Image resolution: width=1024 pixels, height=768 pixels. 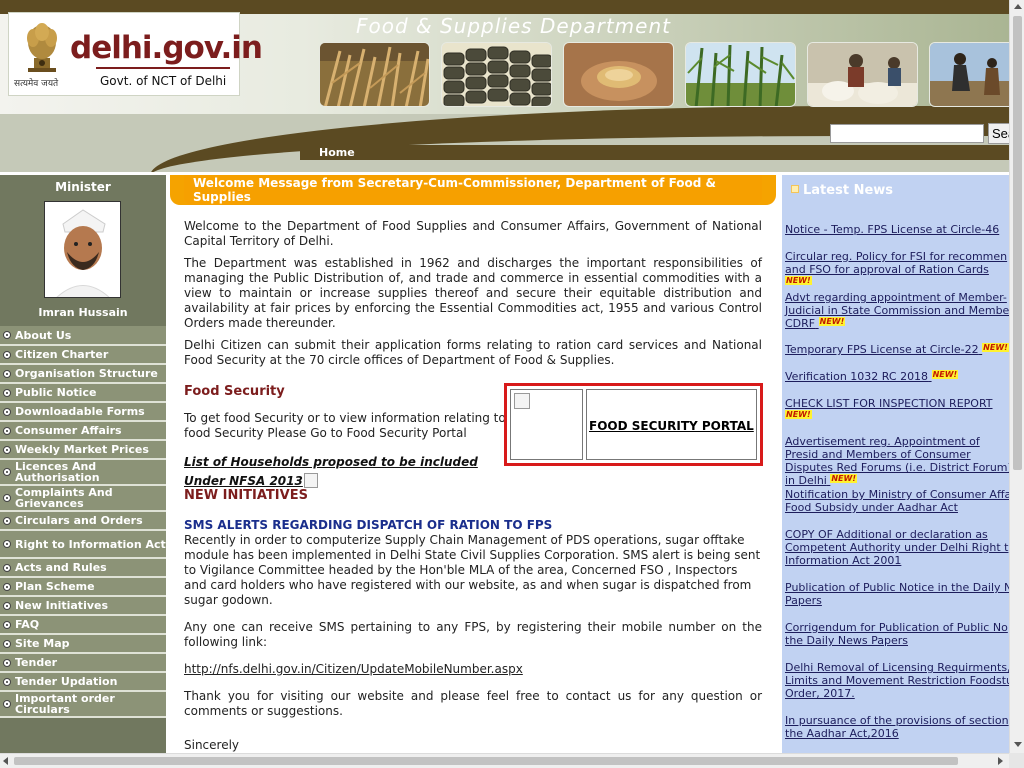 What do you see at coordinates (907, 133) in the screenshot?
I see `search-input` at bounding box center [907, 133].